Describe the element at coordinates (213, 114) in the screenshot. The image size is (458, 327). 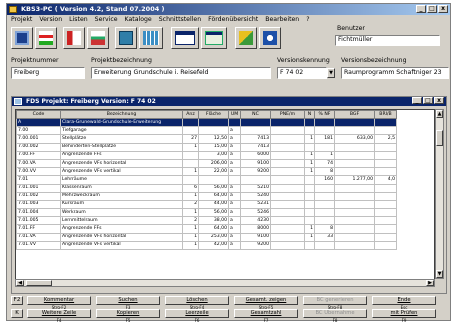
I see `column-header: Fläche` at that location.